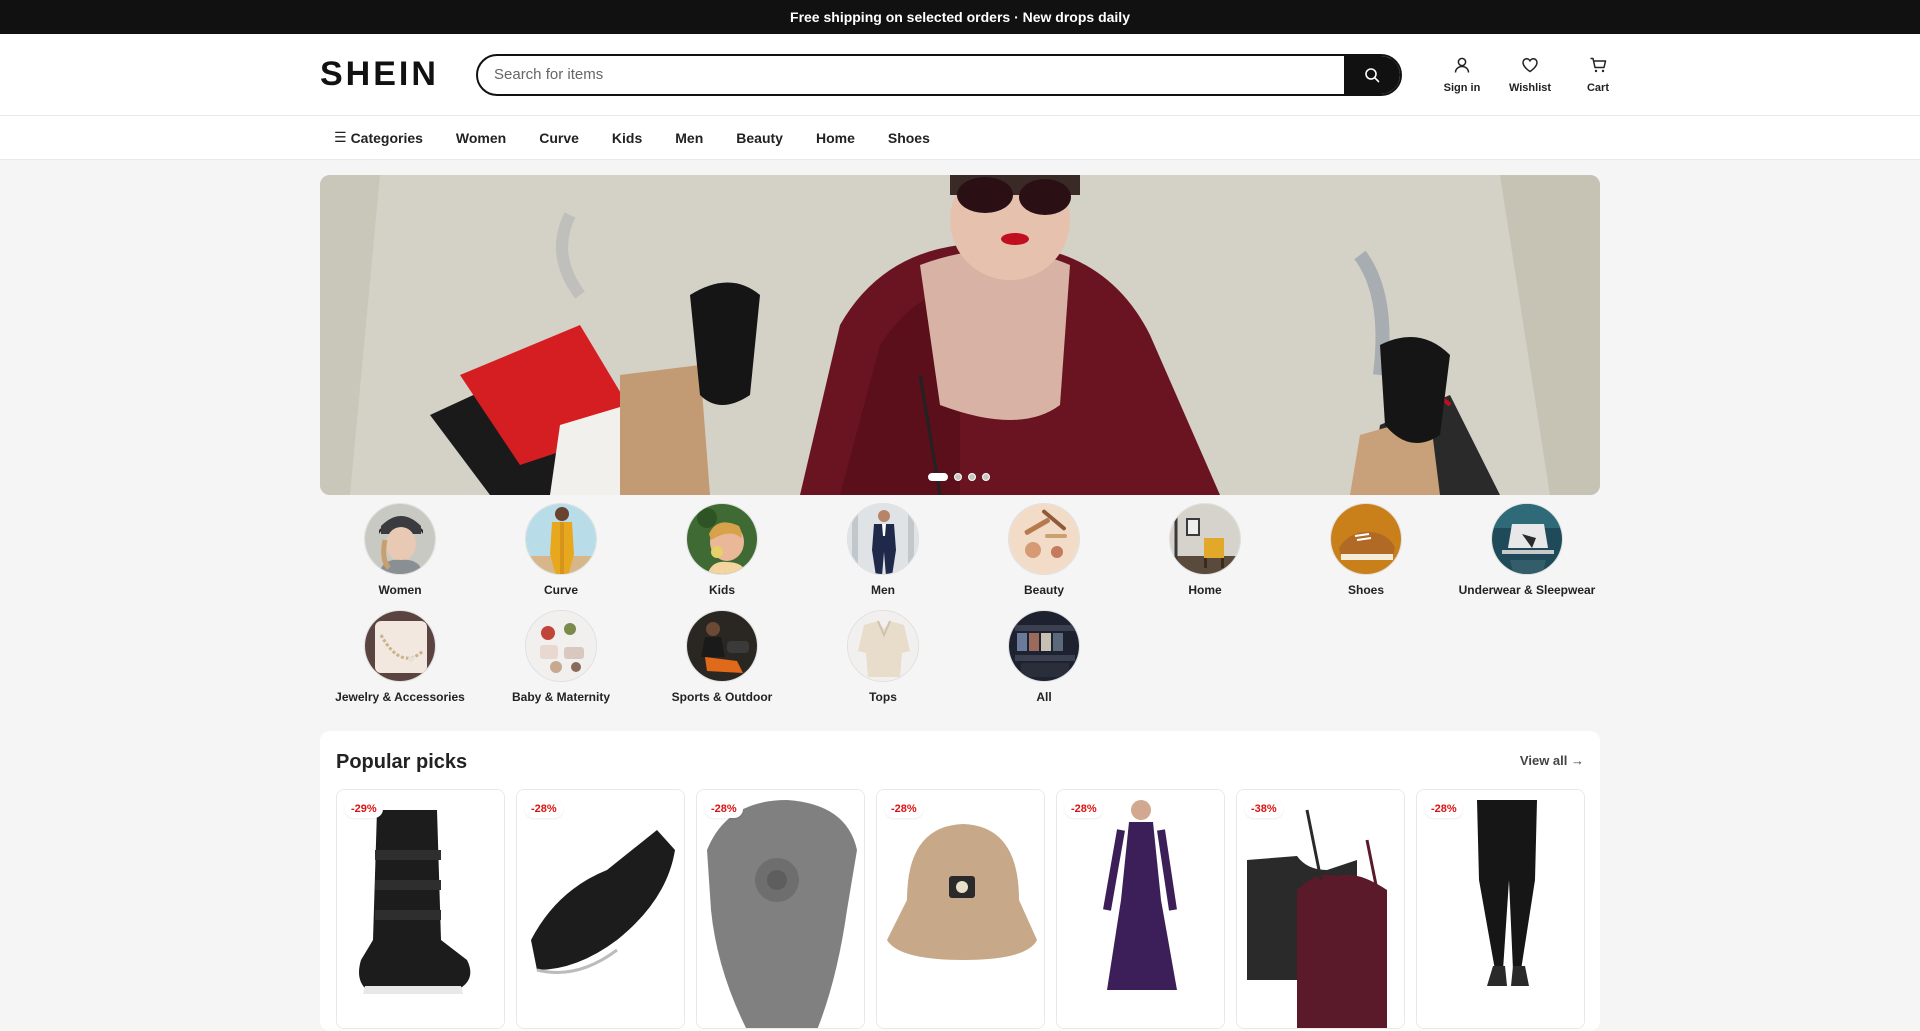 This screenshot has width=1920, height=1031. I want to click on header: SHEIN Sign in Wishlist Cart, so click(960, 75).